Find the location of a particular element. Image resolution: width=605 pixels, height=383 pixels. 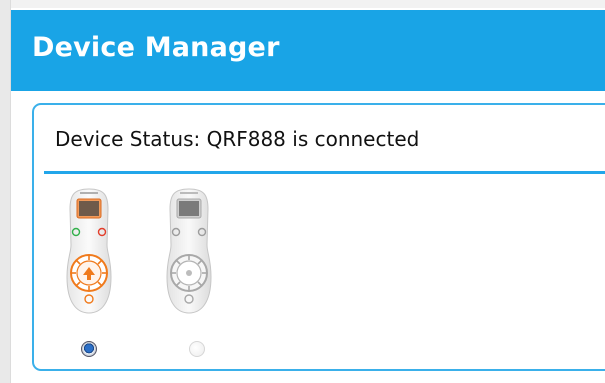

status-divider is located at coordinates (324, 172).